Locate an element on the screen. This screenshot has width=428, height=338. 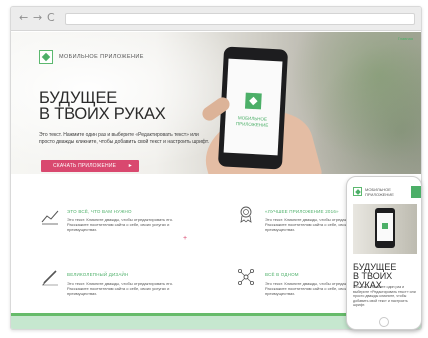
mobile-logo-line2: ПРИЛОЖЕНИЕ is located at coordinates (379, 194).